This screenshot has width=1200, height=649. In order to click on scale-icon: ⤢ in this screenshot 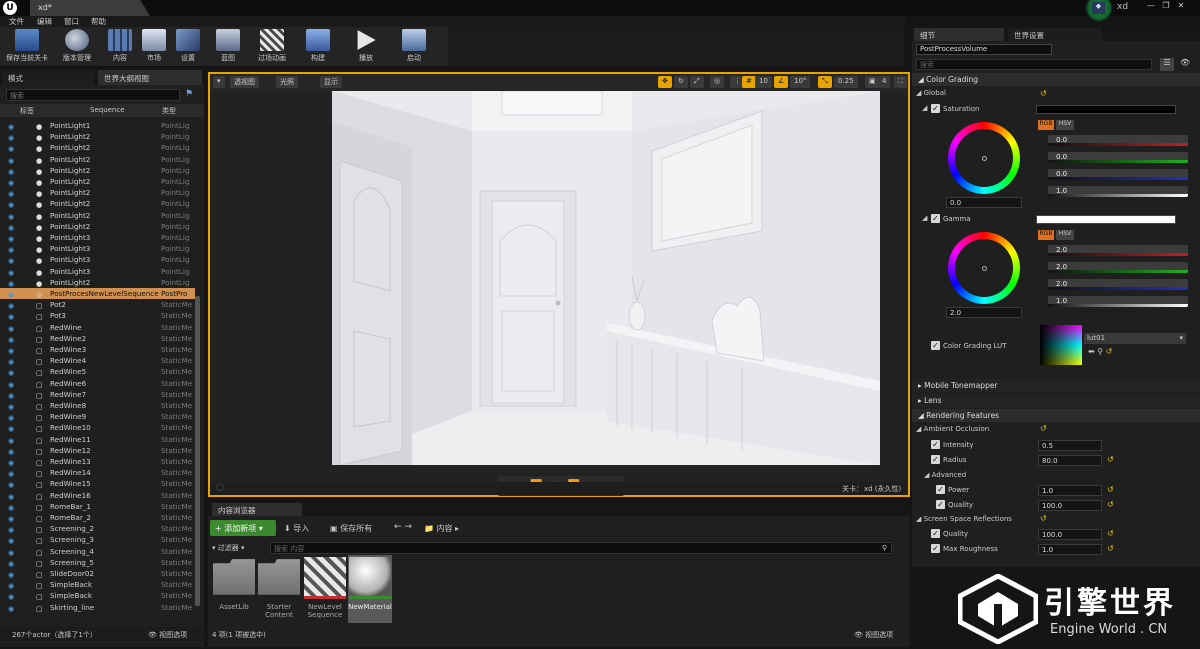, I will do `click(697, 82)`.